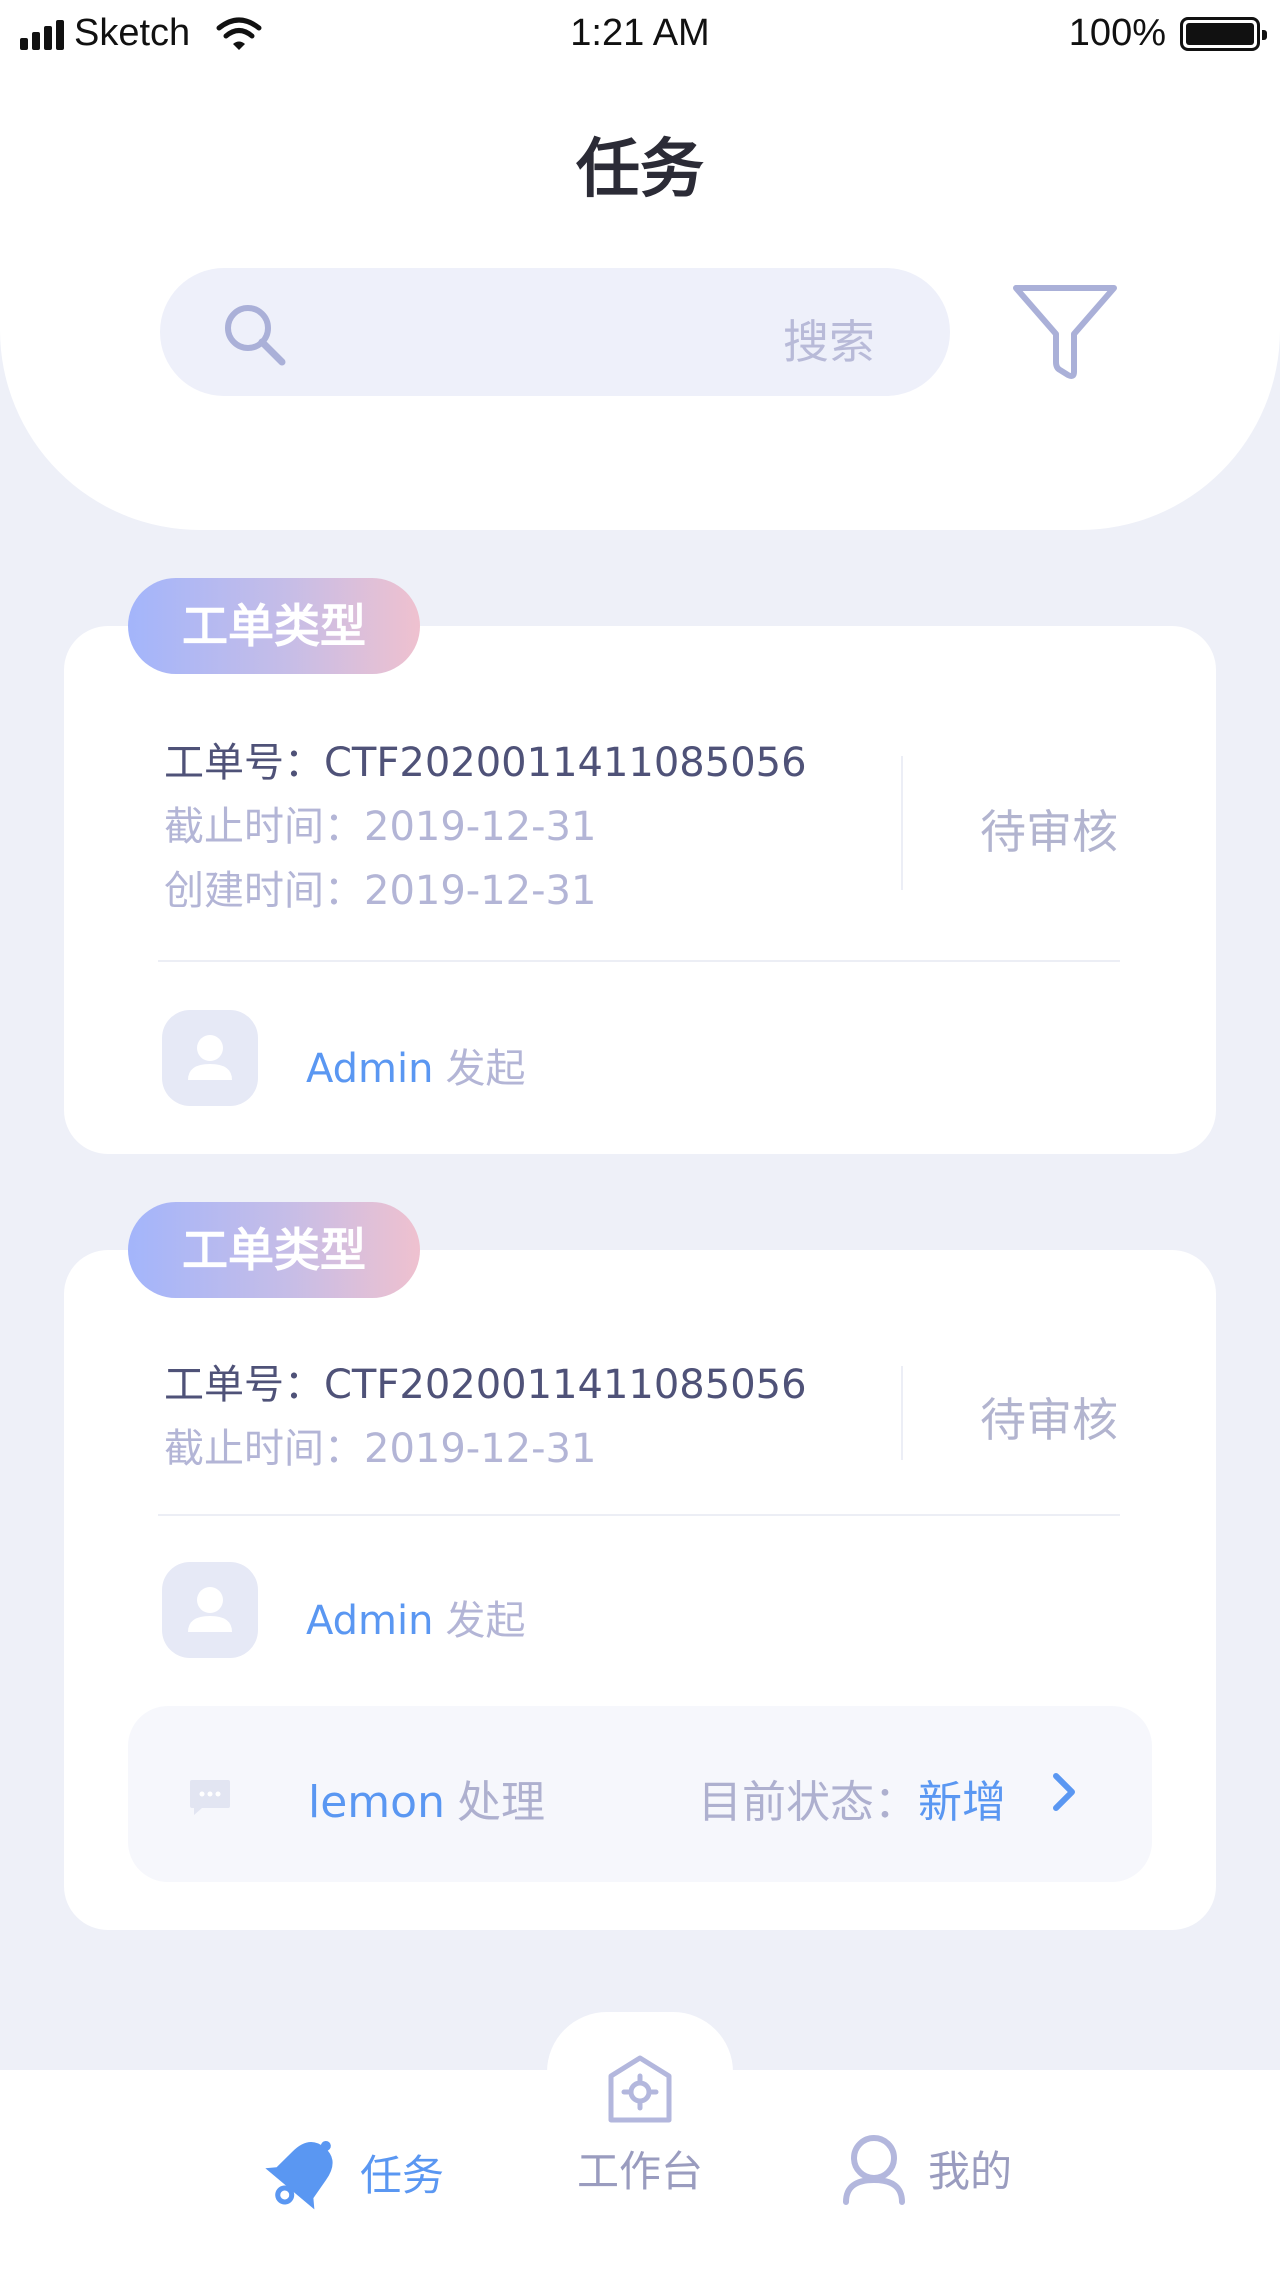 This screenshot has height=2272, width=1280. Describe the element at coordinates (380, 891) in the screenshot. I see `created-time: 创建时间：2019-12-31` at that location.